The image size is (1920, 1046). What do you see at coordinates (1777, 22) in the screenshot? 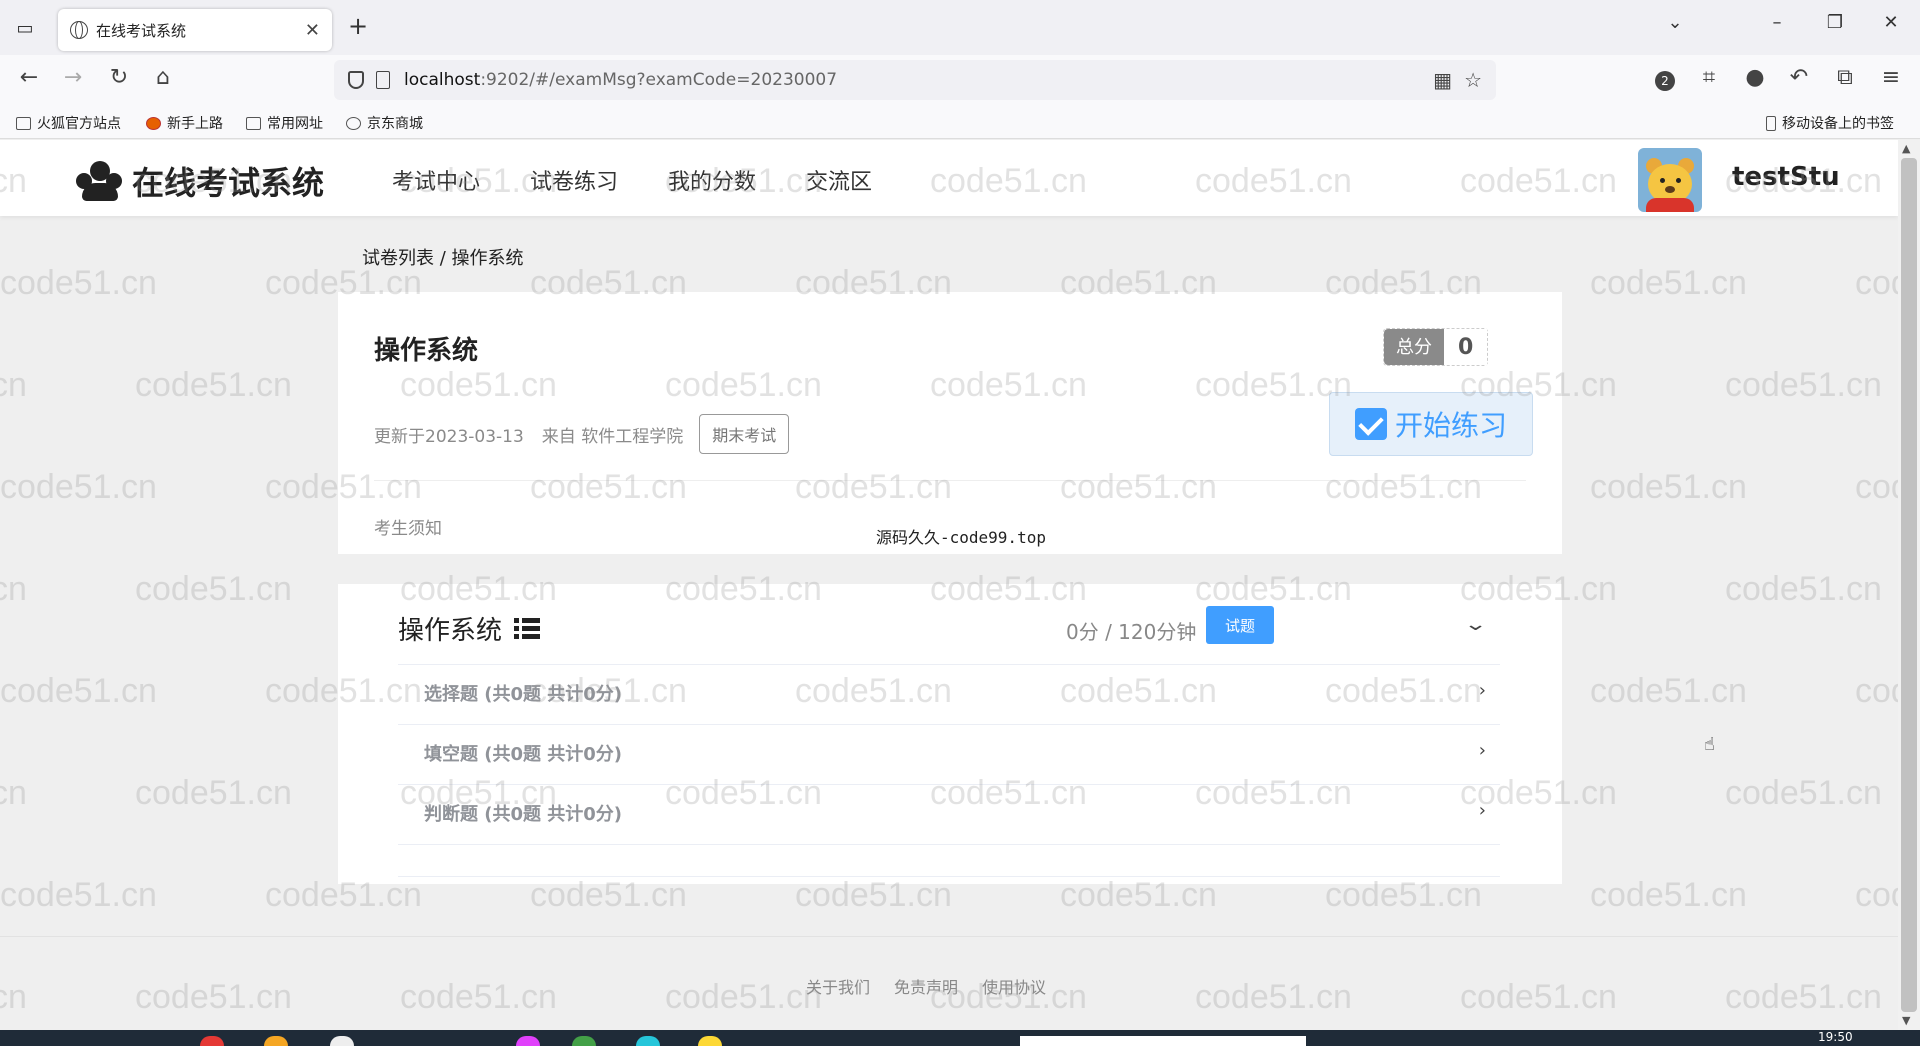
I see `minimize-icon: –` at bounding box center [1777, 22].